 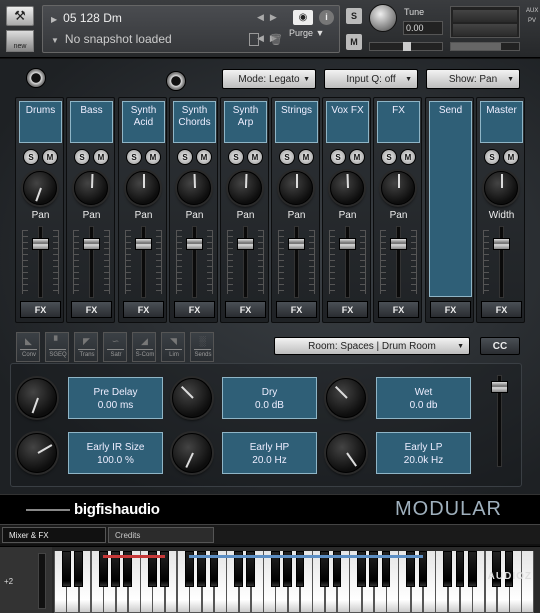 What do you see at coordinates (485, 46) in the screenshot?
I see `instrument-volume-slider` at bounding box center [485, 46].